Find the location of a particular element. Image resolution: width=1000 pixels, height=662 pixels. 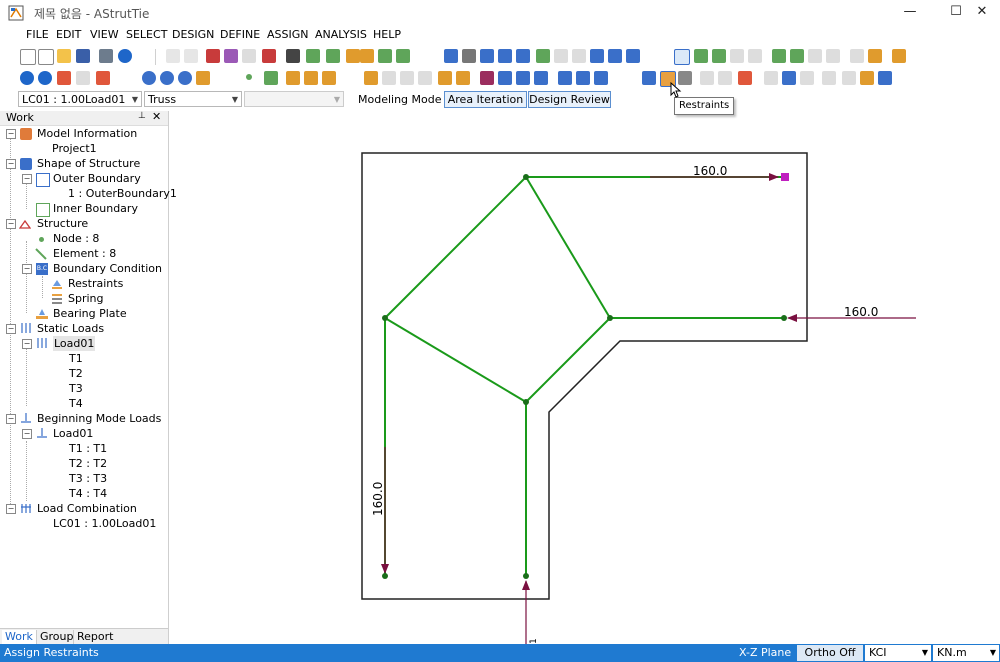

load-edit-icon is located at coordinates (807, 78).